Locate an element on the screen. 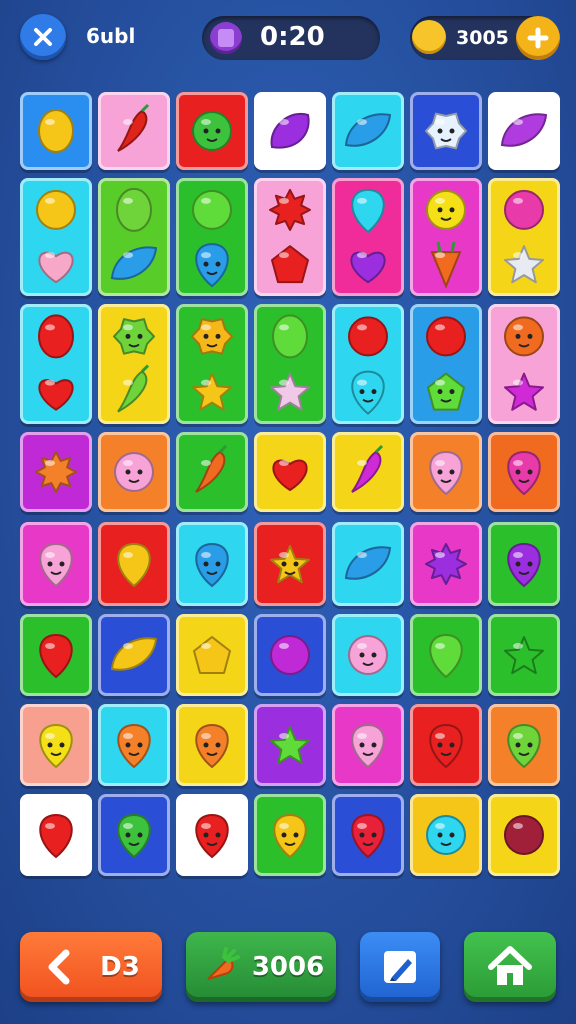 The height and width of the screenshot is (1024, 576). home-button is located at coordinates (510, 967).